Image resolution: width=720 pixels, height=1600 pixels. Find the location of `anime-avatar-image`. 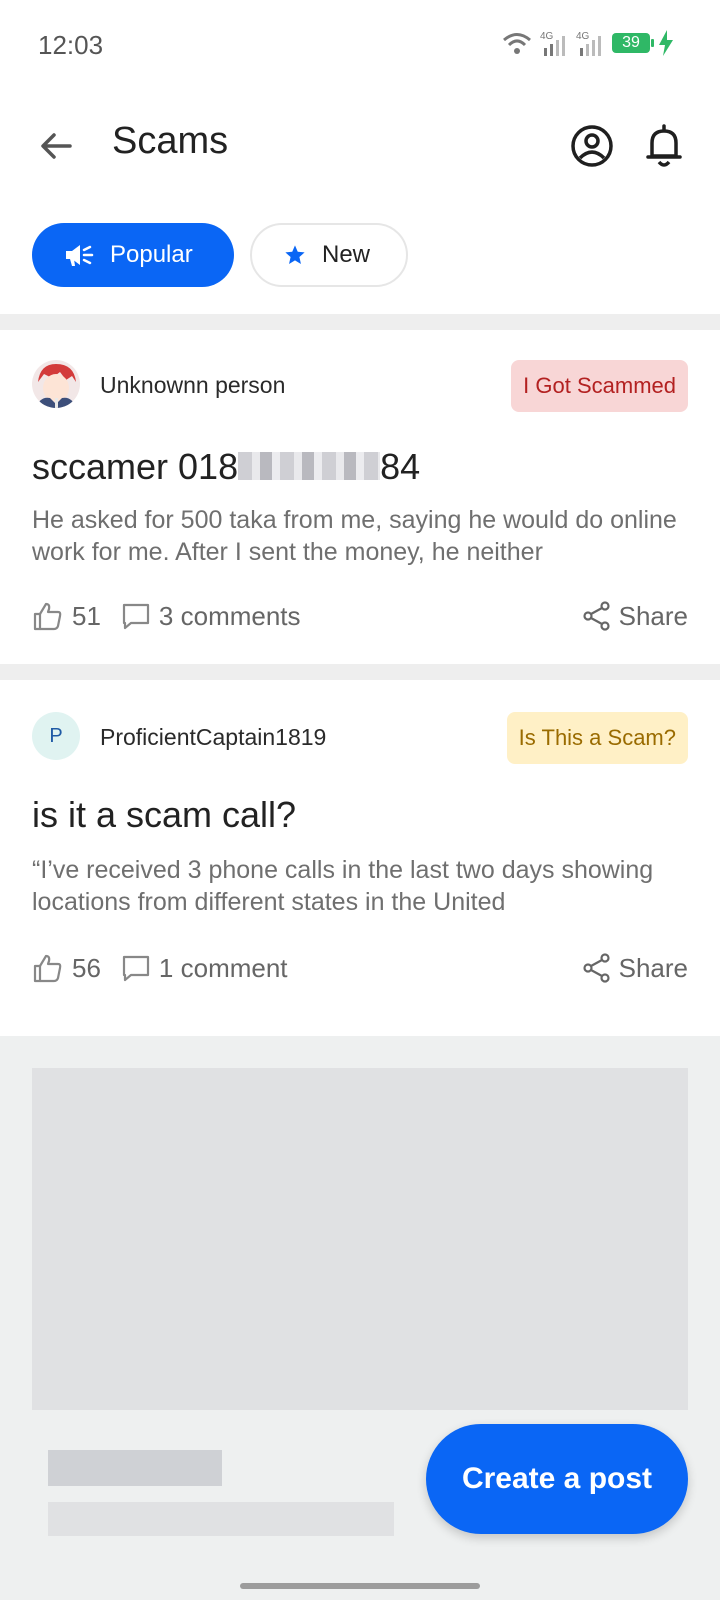

anime-avatar-image is located at coordinates (56, 384).